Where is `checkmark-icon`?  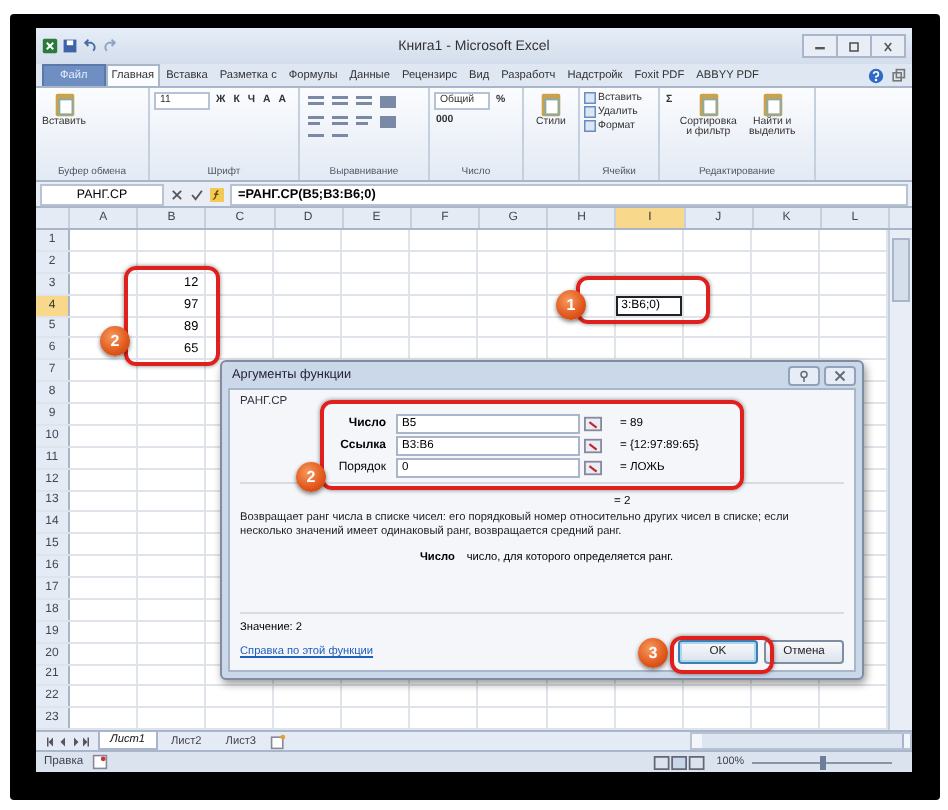
checkmark-icon is located at coordinates (197, 194).